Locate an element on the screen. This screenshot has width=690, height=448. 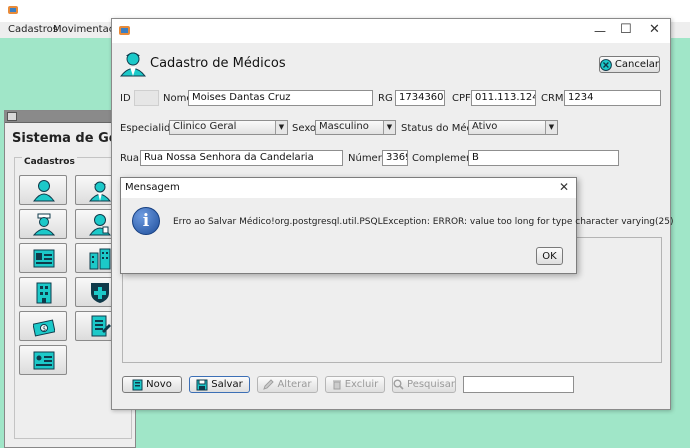
cpf-field: 011.113.124-35 is located at coordinates (503, 98).